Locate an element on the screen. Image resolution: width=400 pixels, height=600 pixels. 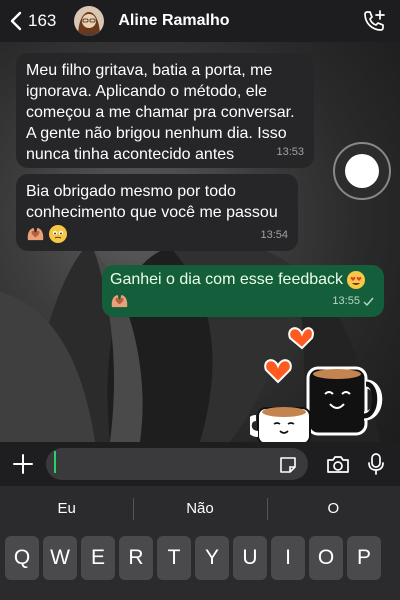
camera-icon is located at coordinates (338, 464).